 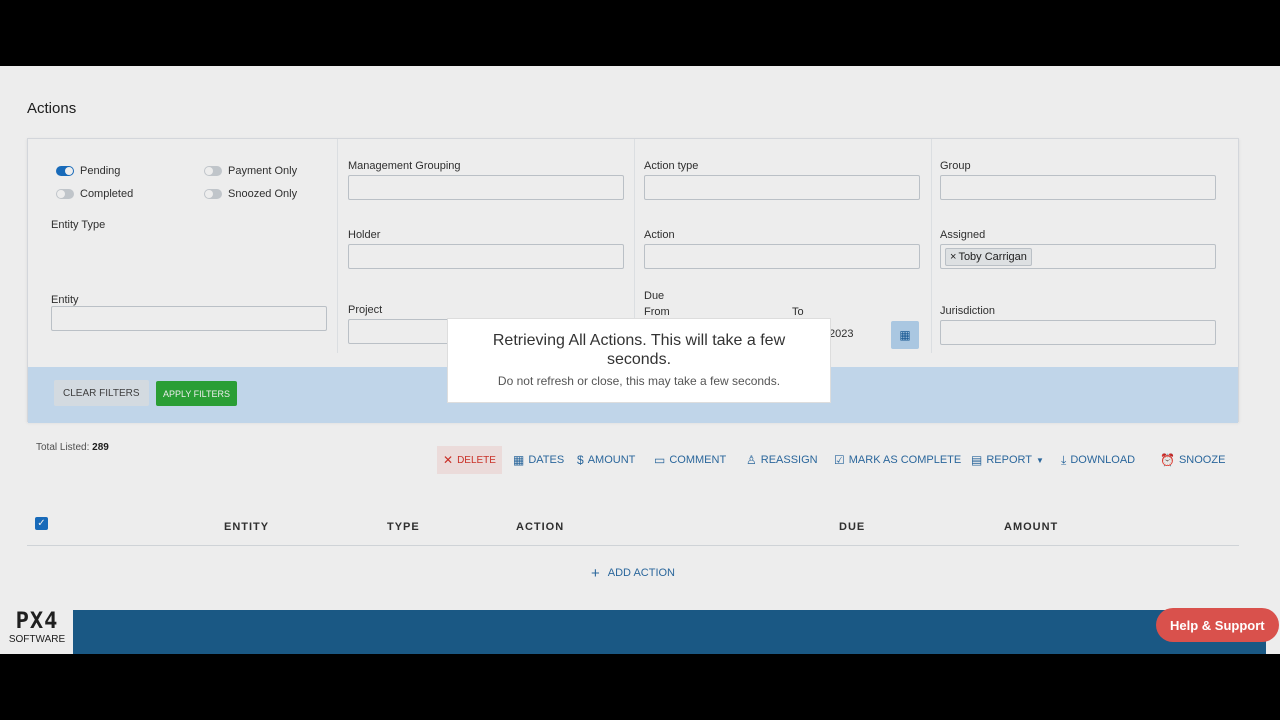 I want to click on help-support-button: Help & Support, so click(x=1217, y=625).